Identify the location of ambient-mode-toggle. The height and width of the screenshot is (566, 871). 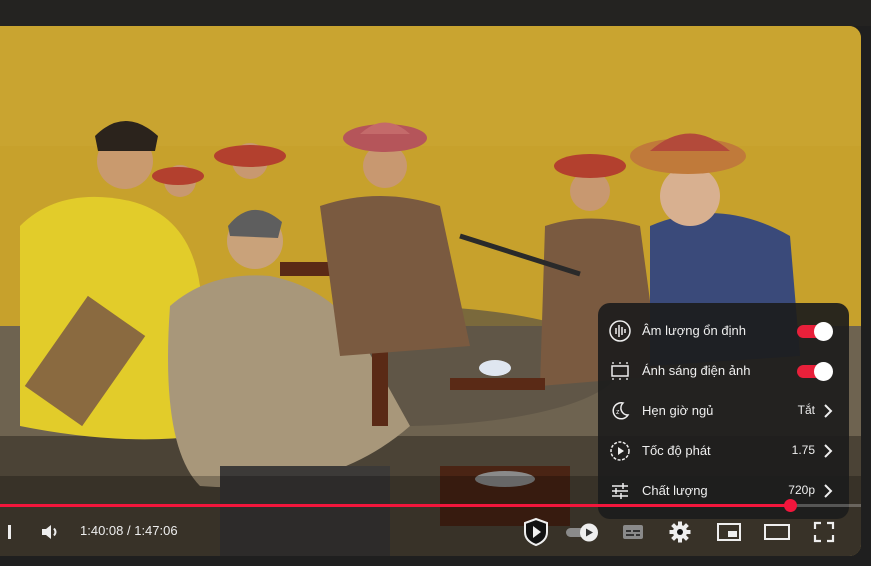
(815, 371).